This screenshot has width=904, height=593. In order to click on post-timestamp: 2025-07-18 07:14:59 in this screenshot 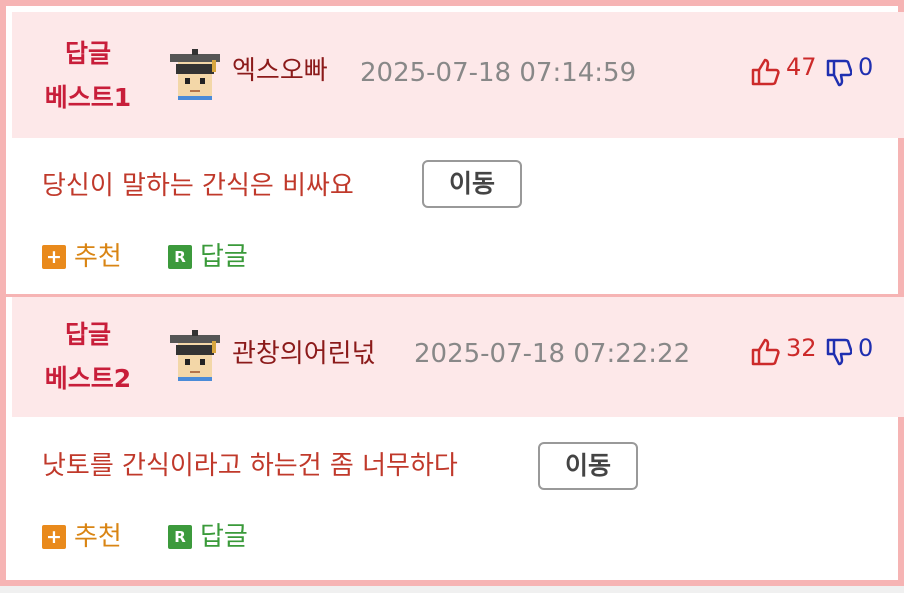, I will do `click(498, 73)`.